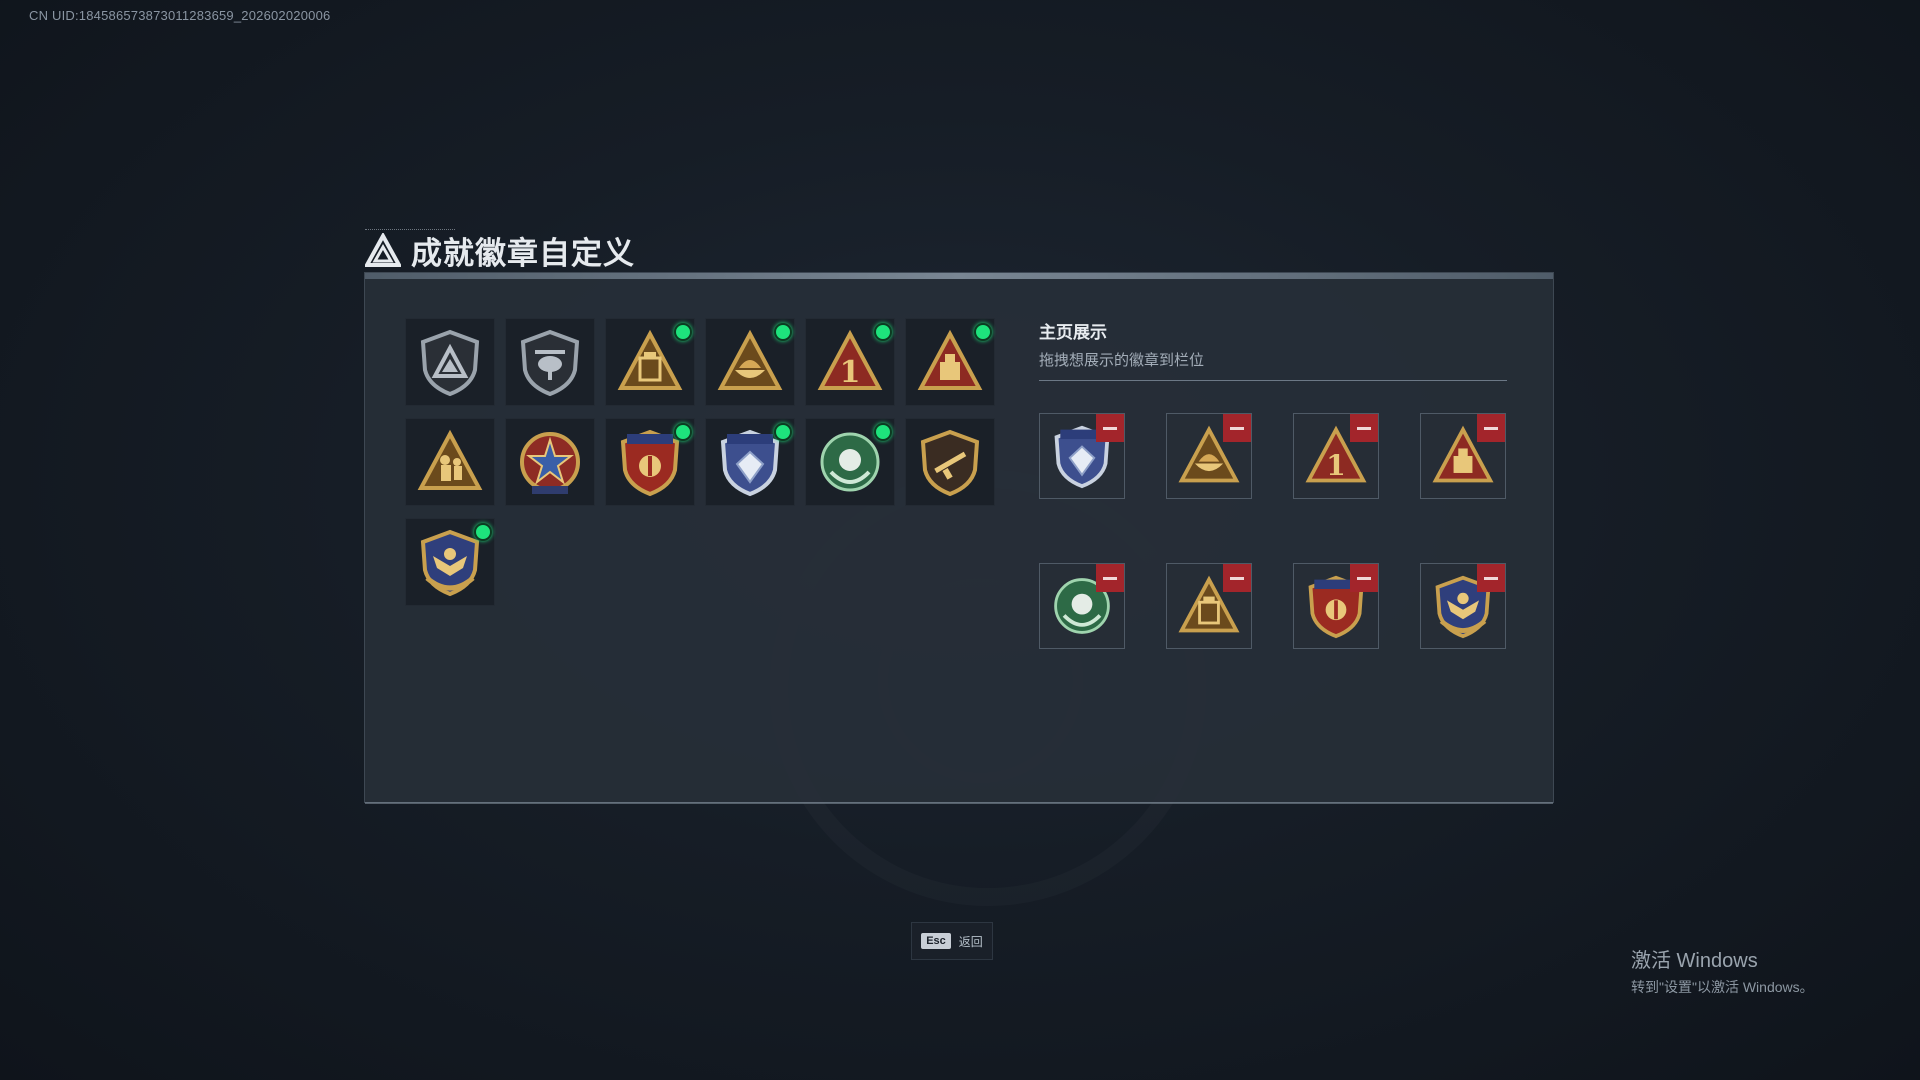 The height and width of the screenshot is (1080, 1920). Describe the element at coordinates (750, 362) in the screenshot. I see `gold-triangle-bowl-badge` at that location.